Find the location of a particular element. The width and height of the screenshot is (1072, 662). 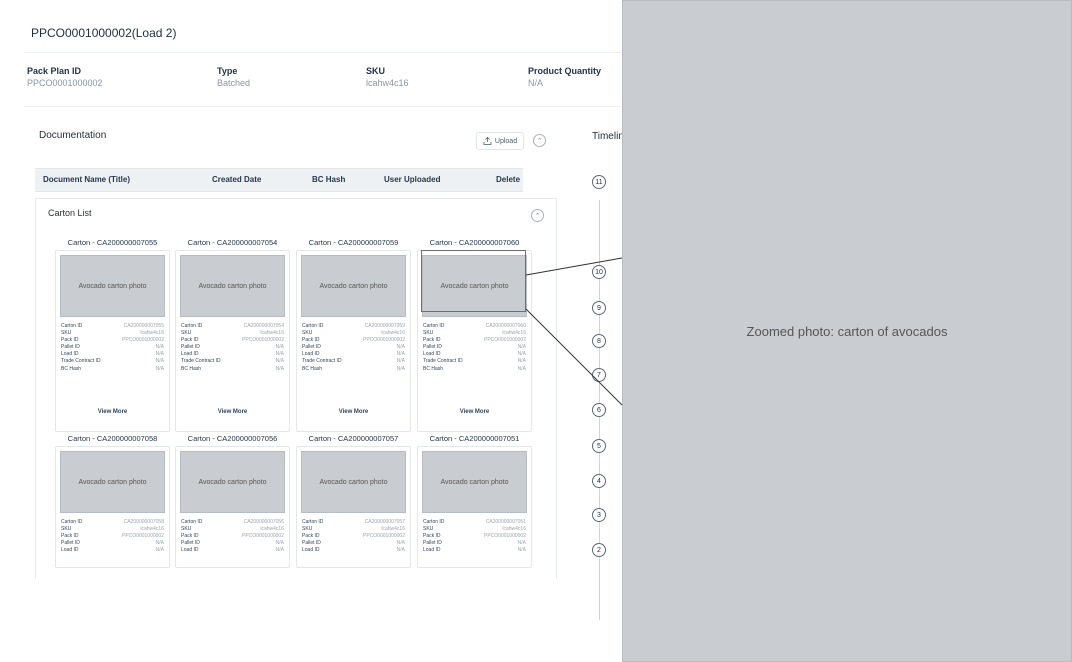

timeline-node: 5 is located at coordinates (599, 446).